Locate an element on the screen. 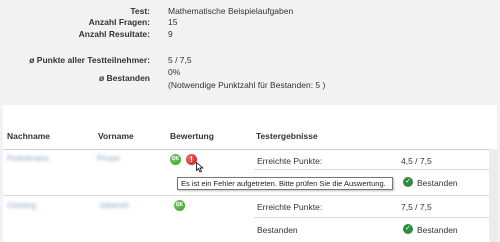  row2-lastname: Ostwing is located at coordinates (21, 206).